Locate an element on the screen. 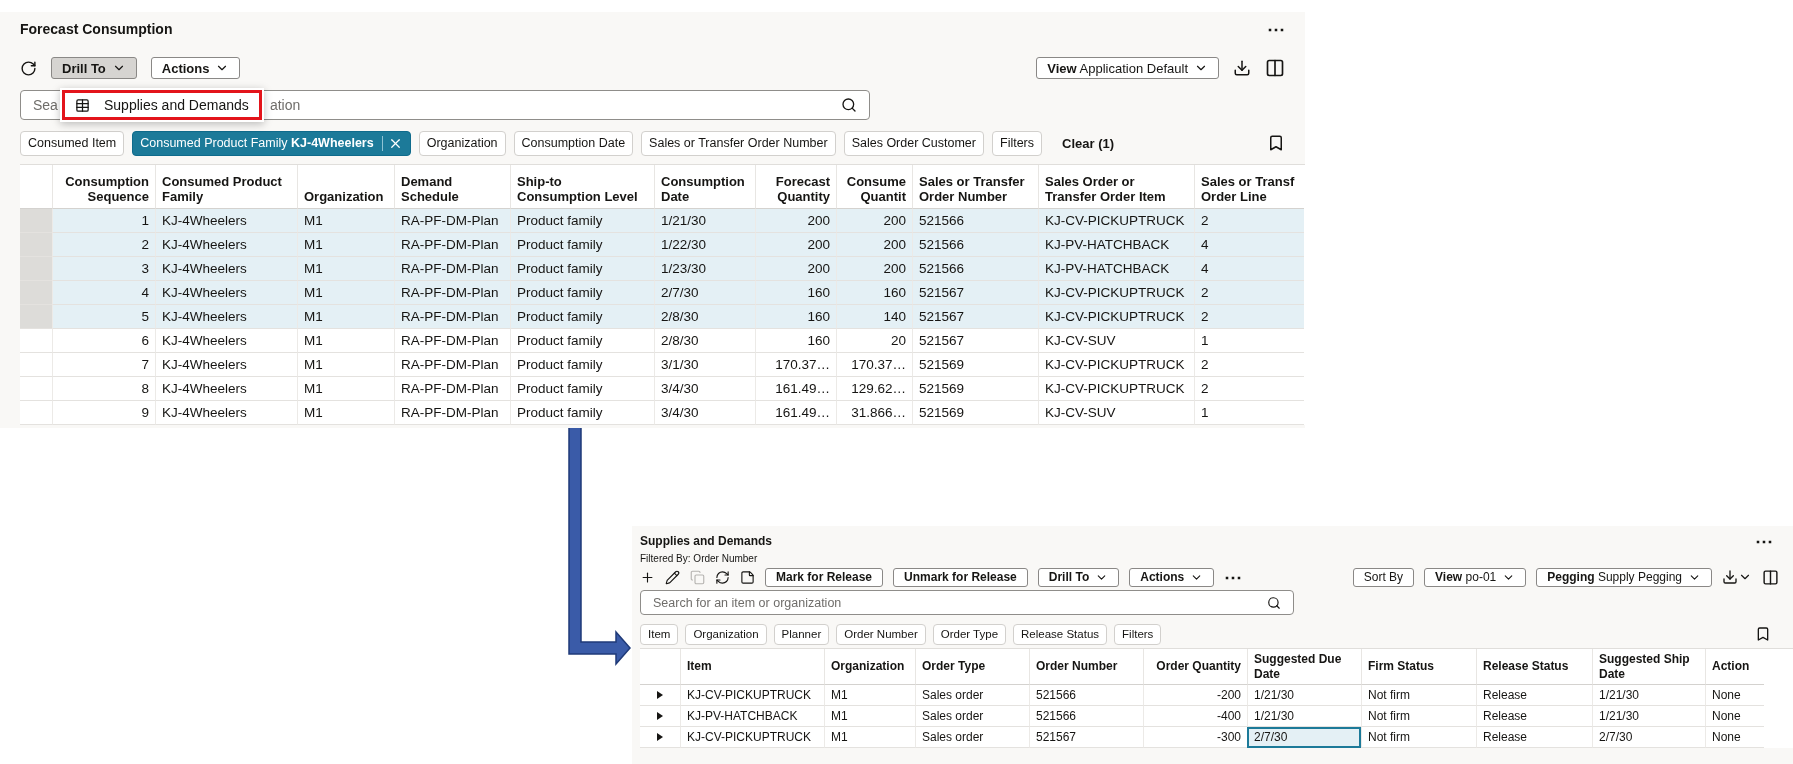  column-header: Firm Status is located at coordinates (1418, 667).